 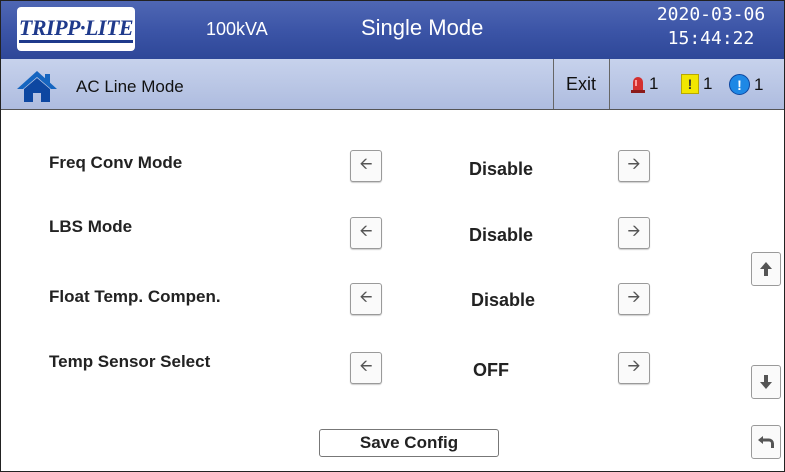 What do you see at coordinates (609, 84) in the screenshot?
I see `divider` at bounding box center [609, 84].